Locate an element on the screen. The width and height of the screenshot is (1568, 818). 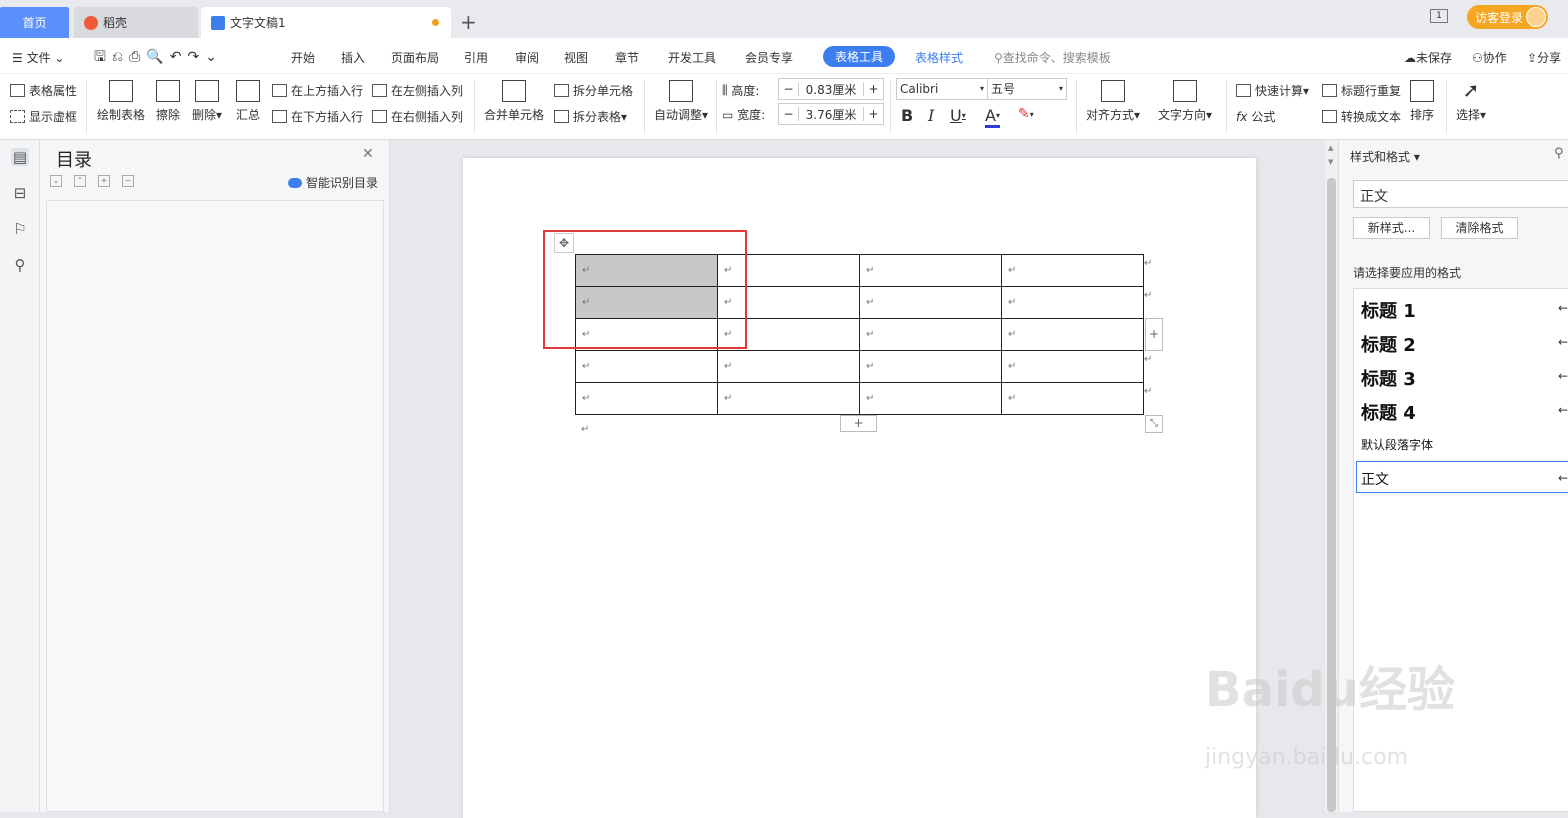
style-heading-3: 标题 3 is located at coordinates (1388, 378).